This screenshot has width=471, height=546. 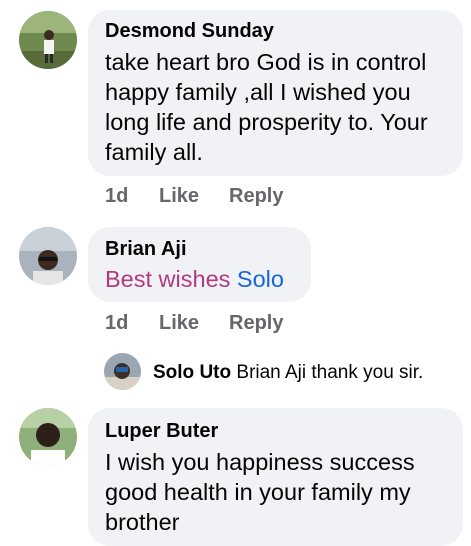 I want to click on comment-text-line: brother, so click(x=142, y=522).